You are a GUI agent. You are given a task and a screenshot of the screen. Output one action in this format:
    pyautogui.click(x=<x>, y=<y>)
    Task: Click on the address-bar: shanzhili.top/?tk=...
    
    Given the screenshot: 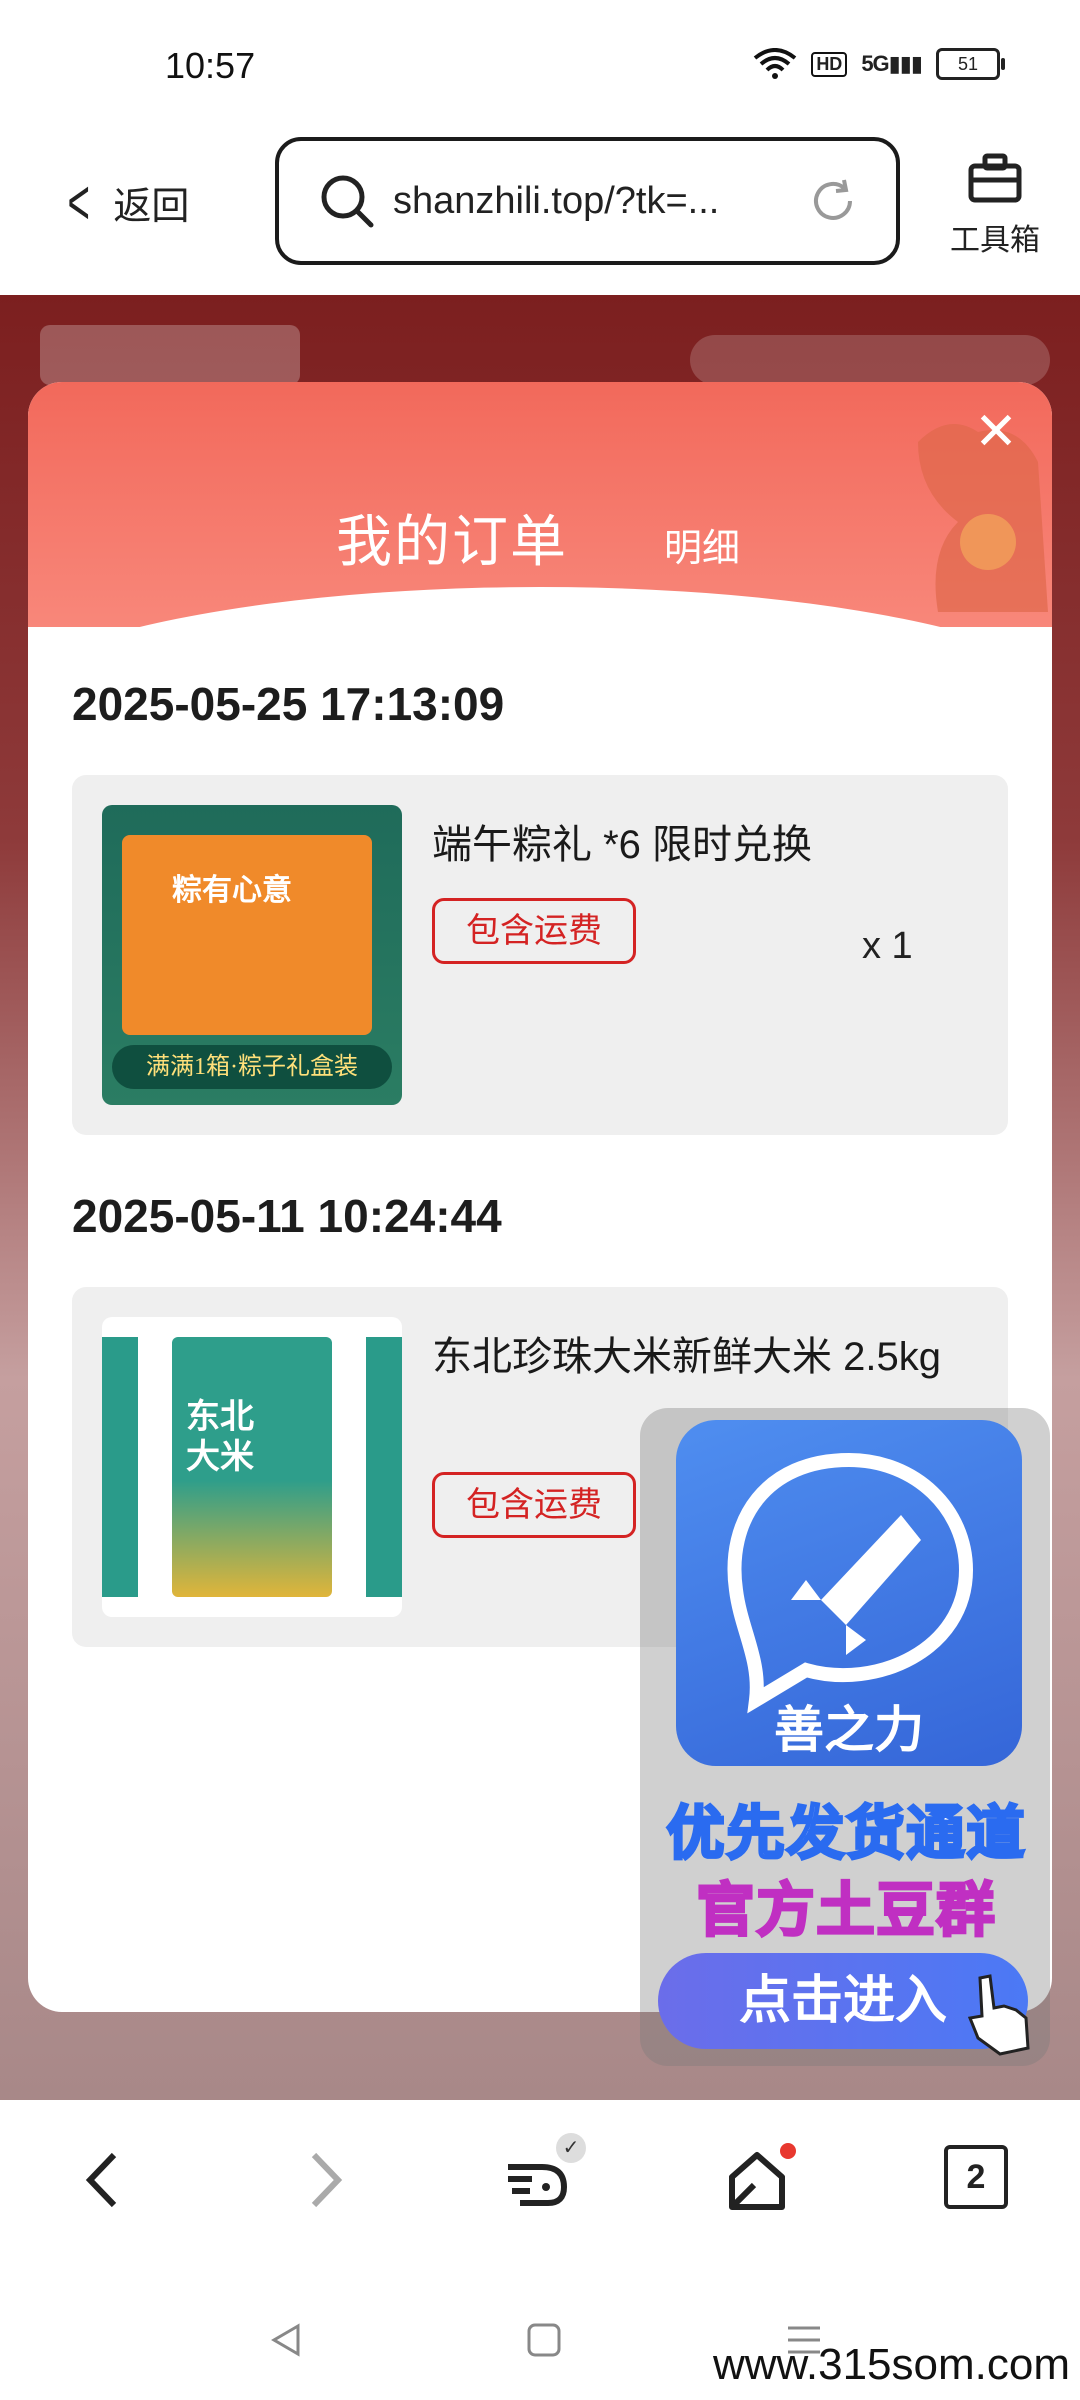 What is the action you would take?
    pyautogui.click(x=587, y=201)
    